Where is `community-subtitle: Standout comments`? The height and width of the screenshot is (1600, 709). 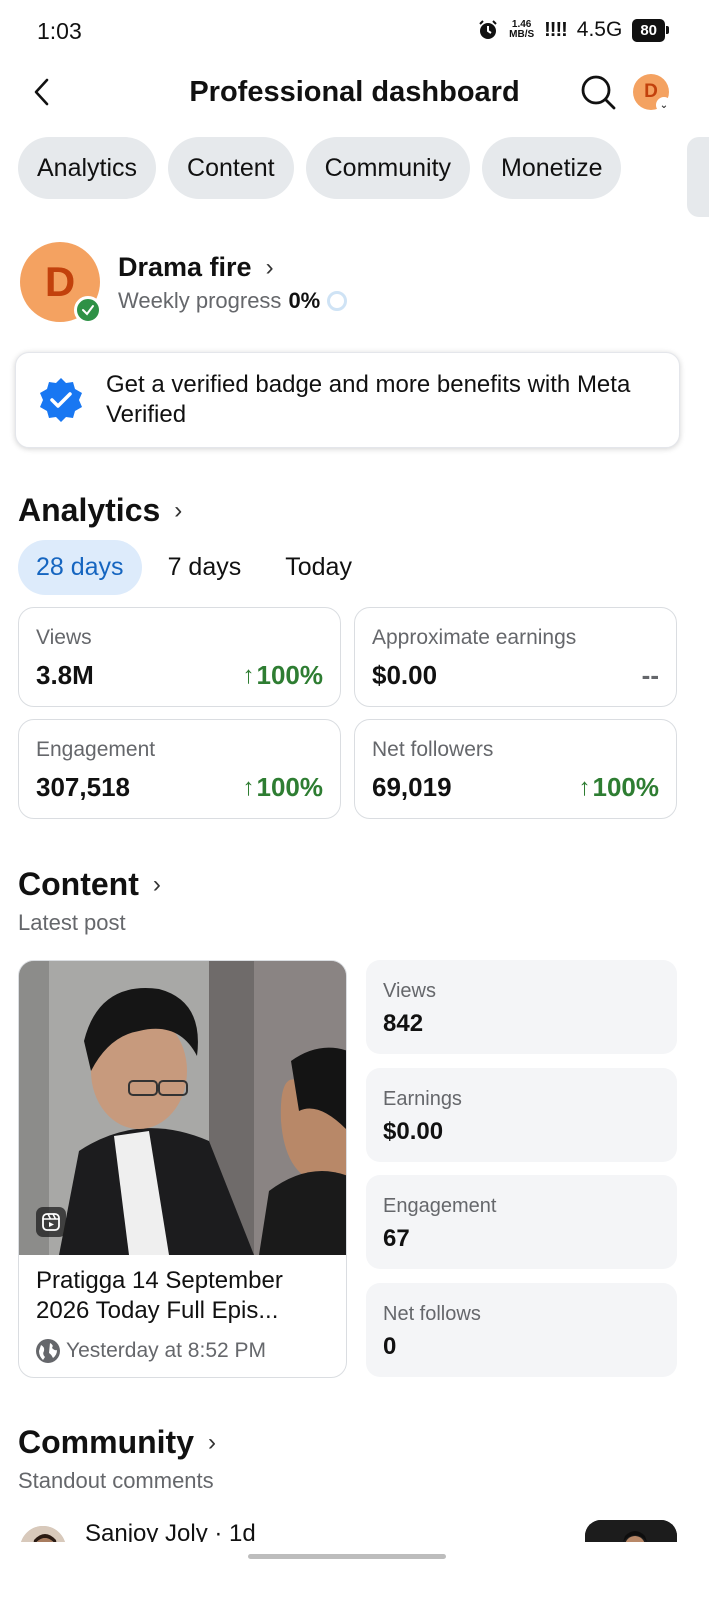
community-subtitle: Standout comments is located at coordinates (116, 1480).